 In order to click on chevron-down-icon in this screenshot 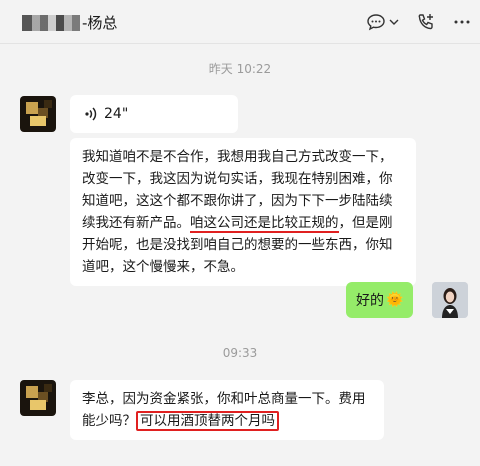, I will do `click(394, 22)`.